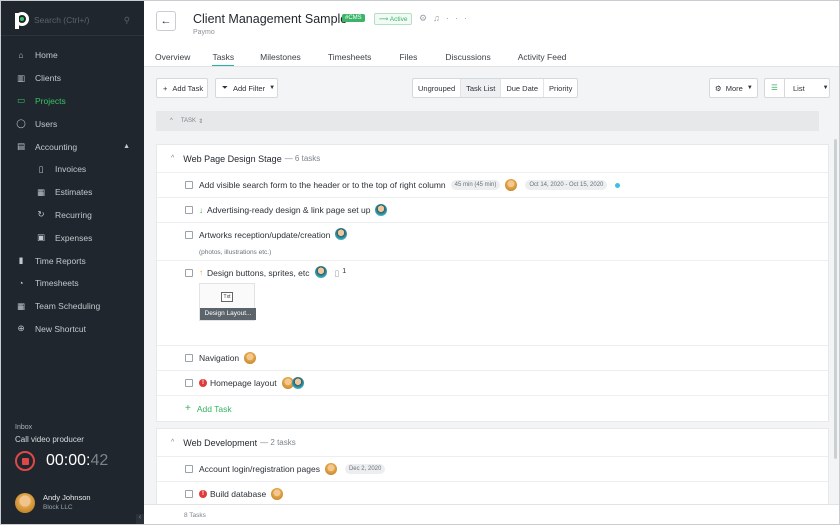 Image resolution: width=840 pixels, height=525 pixels. Describe the element at coordinates (72, 123) in the screenshot. I see `sidebar-item-users: ◯ Users` at that location.